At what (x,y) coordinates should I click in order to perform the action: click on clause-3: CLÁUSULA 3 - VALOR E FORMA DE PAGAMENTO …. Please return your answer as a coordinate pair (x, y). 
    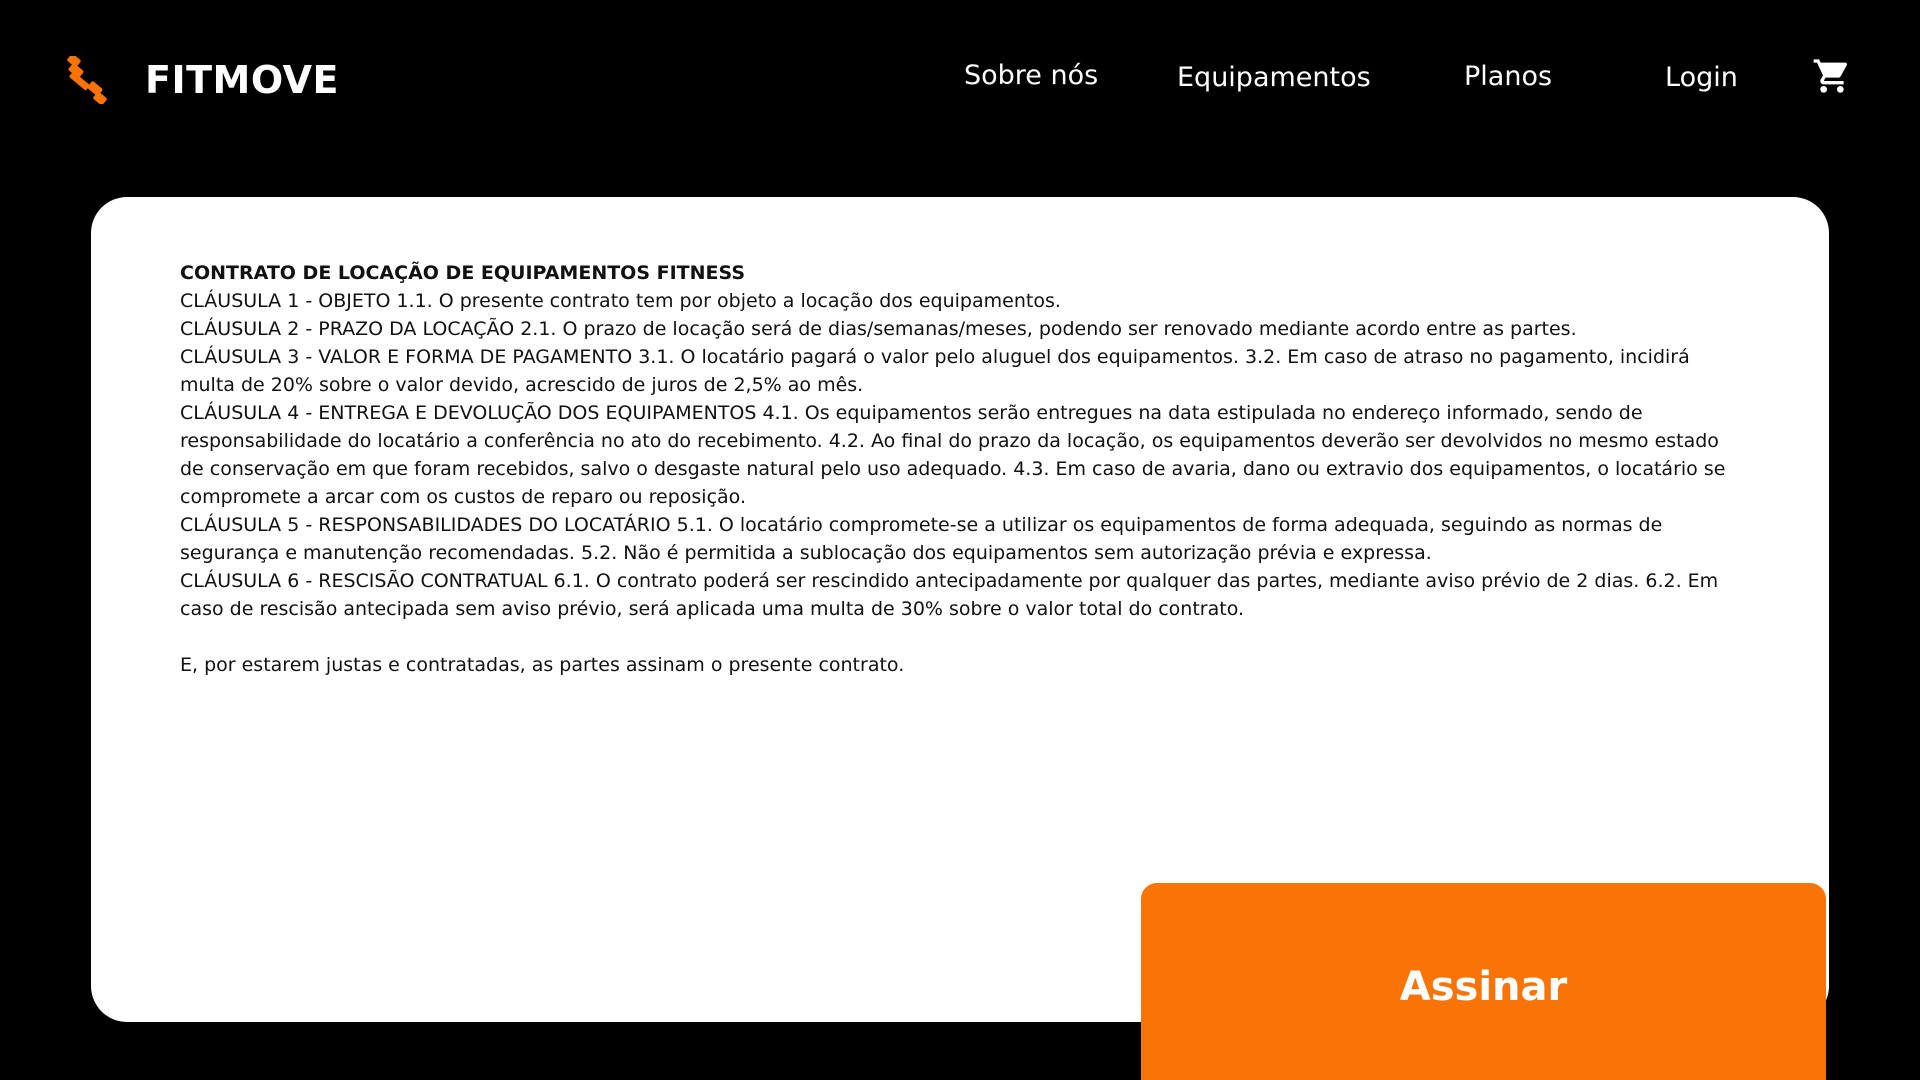
    Looking at the image, I should click on (935, 371).